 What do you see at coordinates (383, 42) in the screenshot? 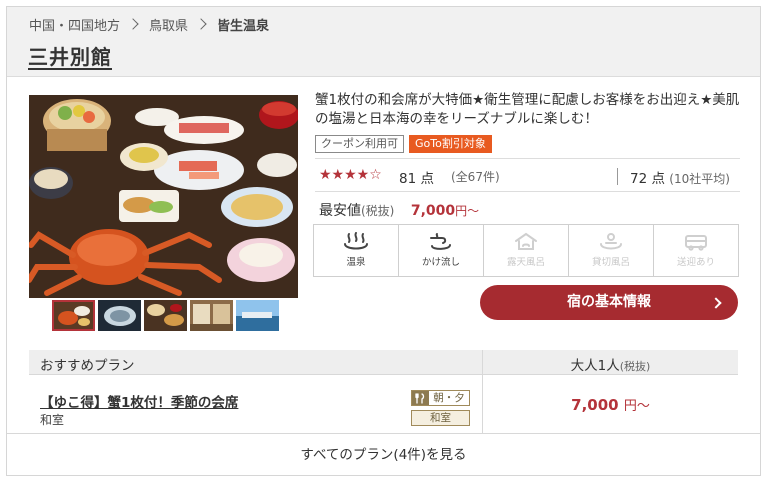
I see `card-header: 中国・四国地方 鳥取県 皆生温泉 三井別館` at bounding box center [383, 42].